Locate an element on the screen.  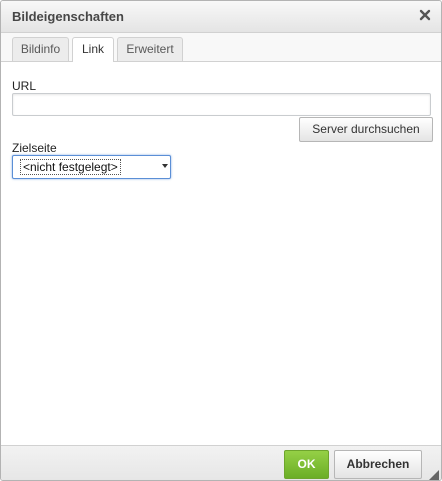
target-label: Zielseite is located at coordinates (34, 148).